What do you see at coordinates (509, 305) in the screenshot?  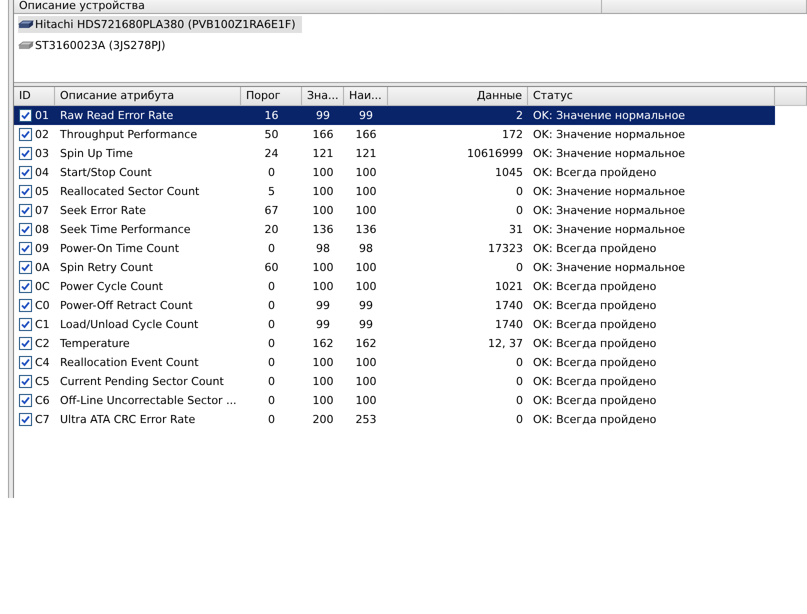 I see `table-cell-text: 1740` at bounding box center [509, 305].